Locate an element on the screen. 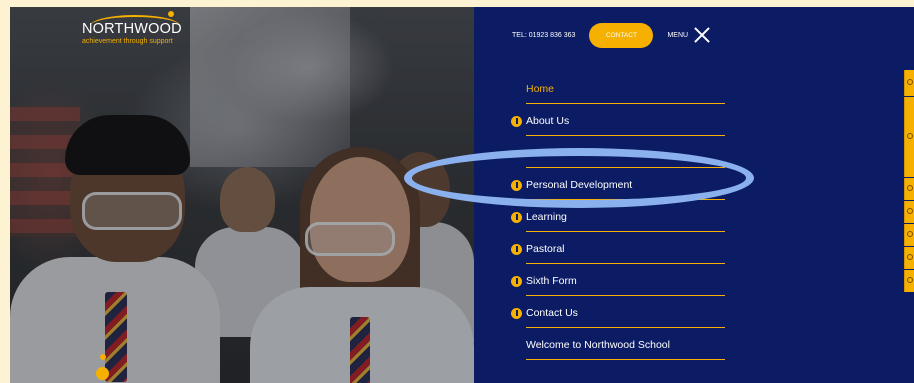 The width and height of the screenshot is (914, 383). nav-item-label: Contact Us is located at coordinates (552, 313).